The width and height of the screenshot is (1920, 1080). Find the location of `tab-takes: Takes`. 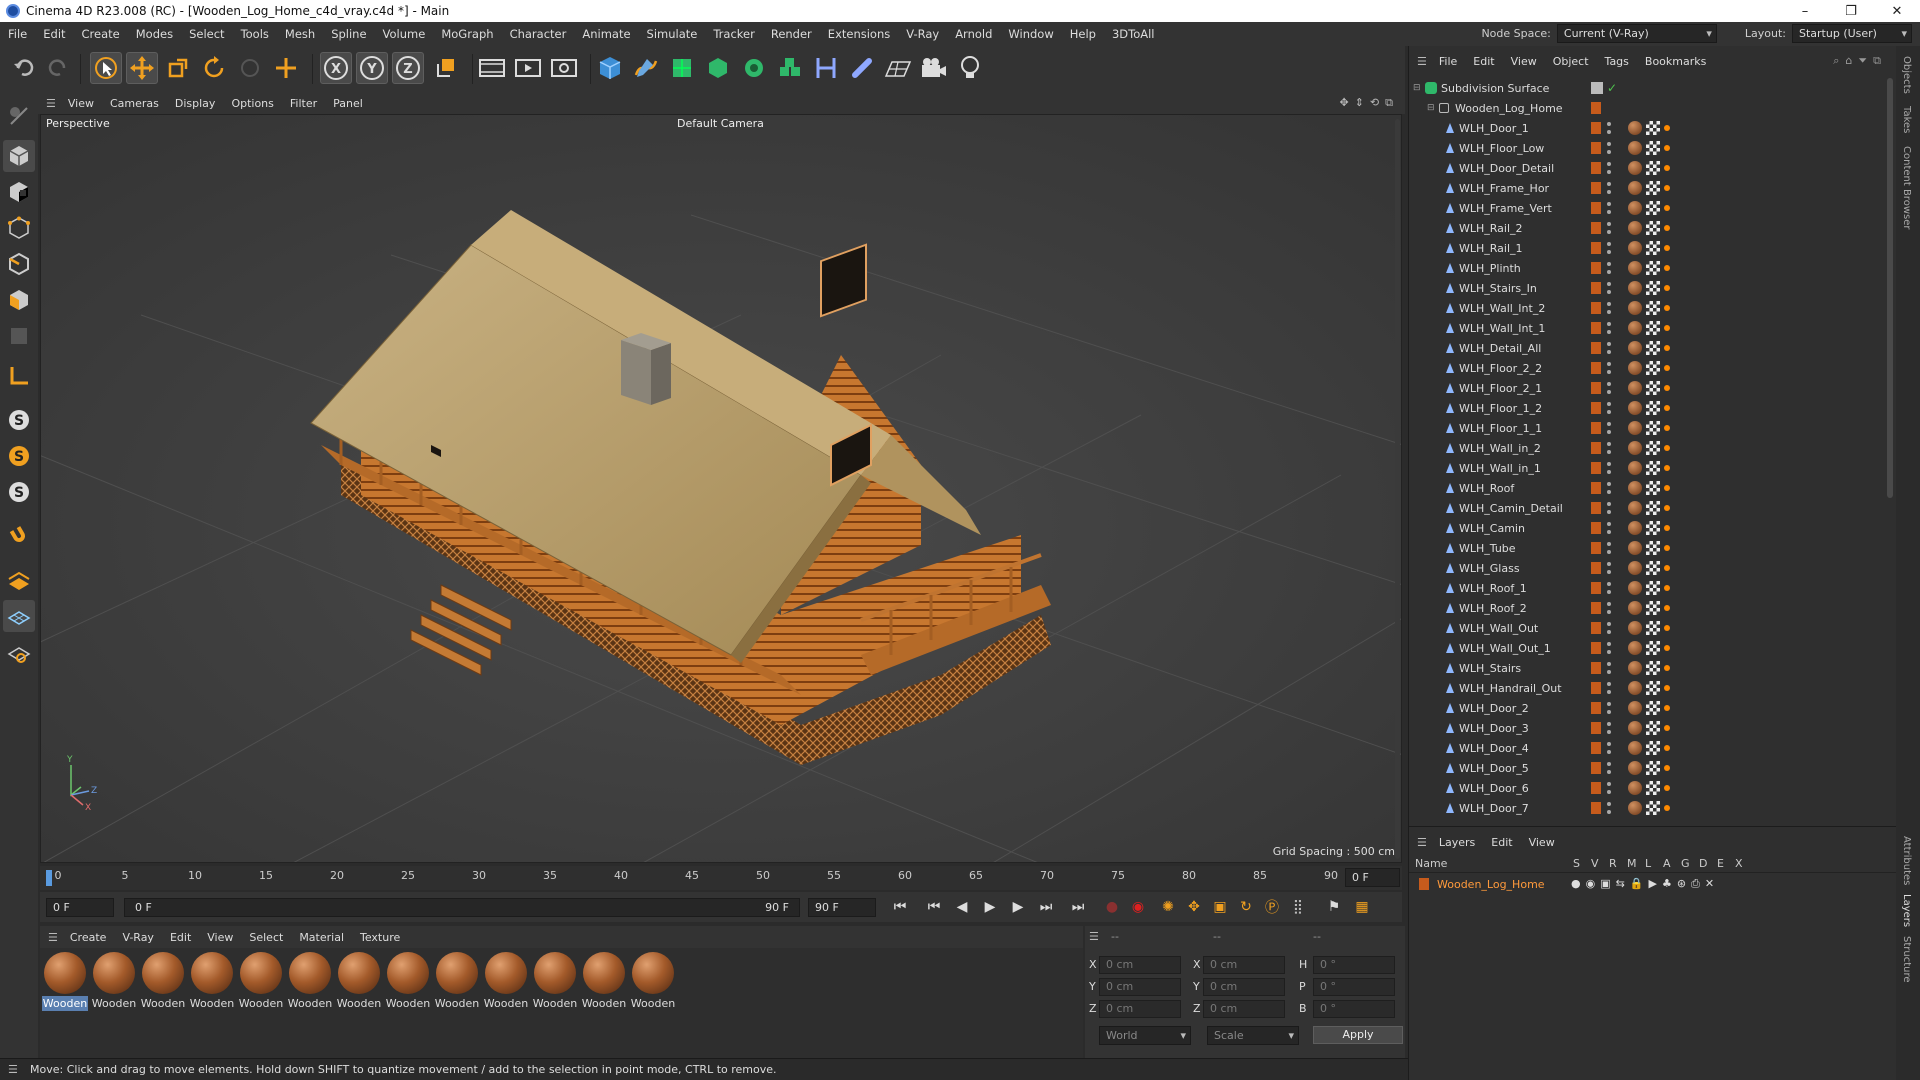

tab-takes: Takes is located at coordinates (1906, 119).